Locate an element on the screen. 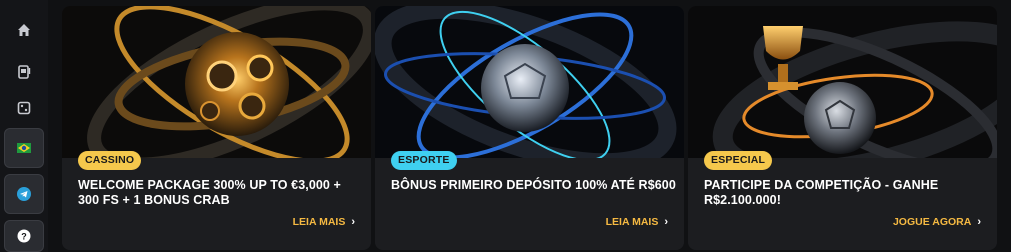  home-button is located at coordinates (24, 30).